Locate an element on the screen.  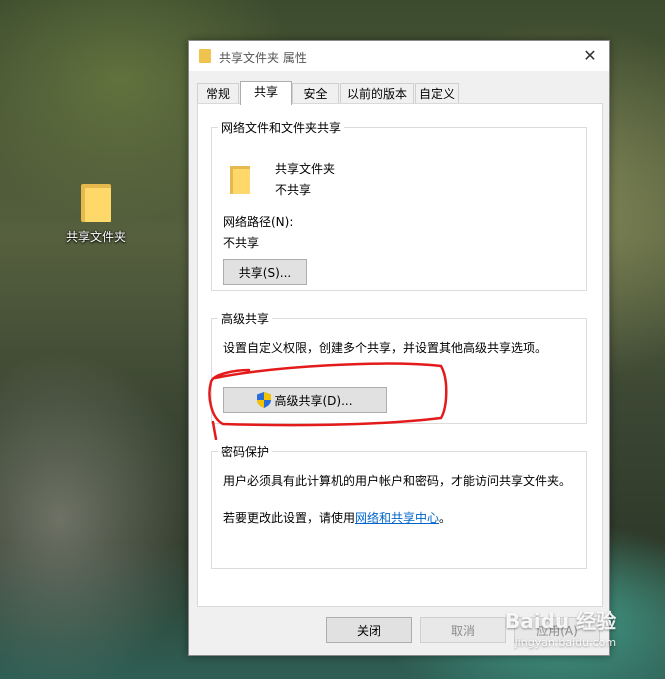
network-sharing-legend: 网络文件和文件夹共享 is located at coordinates (281, 128).